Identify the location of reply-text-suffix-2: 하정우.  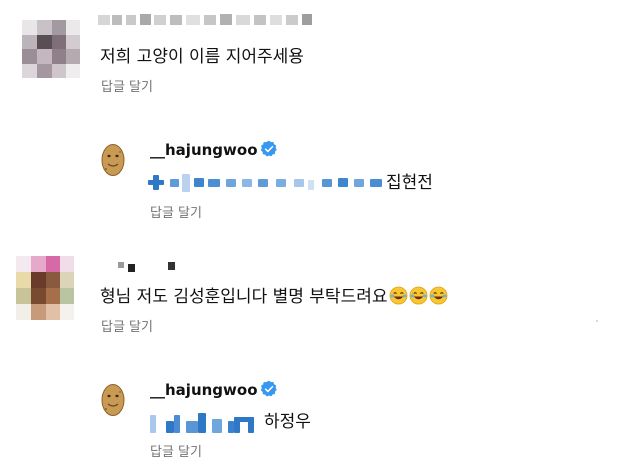
(287, 422).